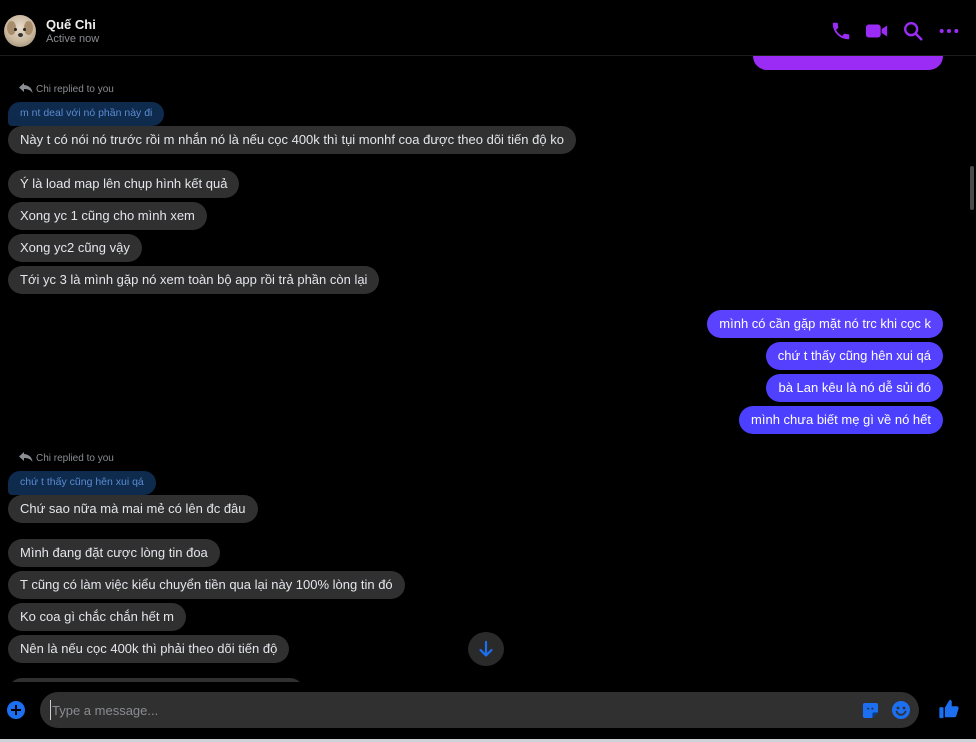 The width and height of the screenshot is (976, 742). Describe the element at coordinates (71, 24) in the screenshot. I see `contact-name: Quế Chi` at that location.